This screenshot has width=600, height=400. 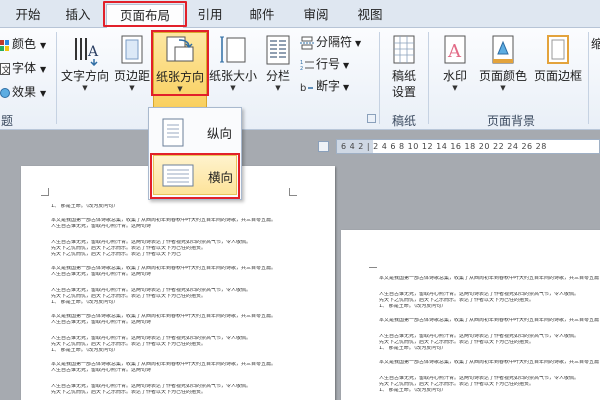 I want to click on tab-insert: 插入, so click(x=78, y=16).